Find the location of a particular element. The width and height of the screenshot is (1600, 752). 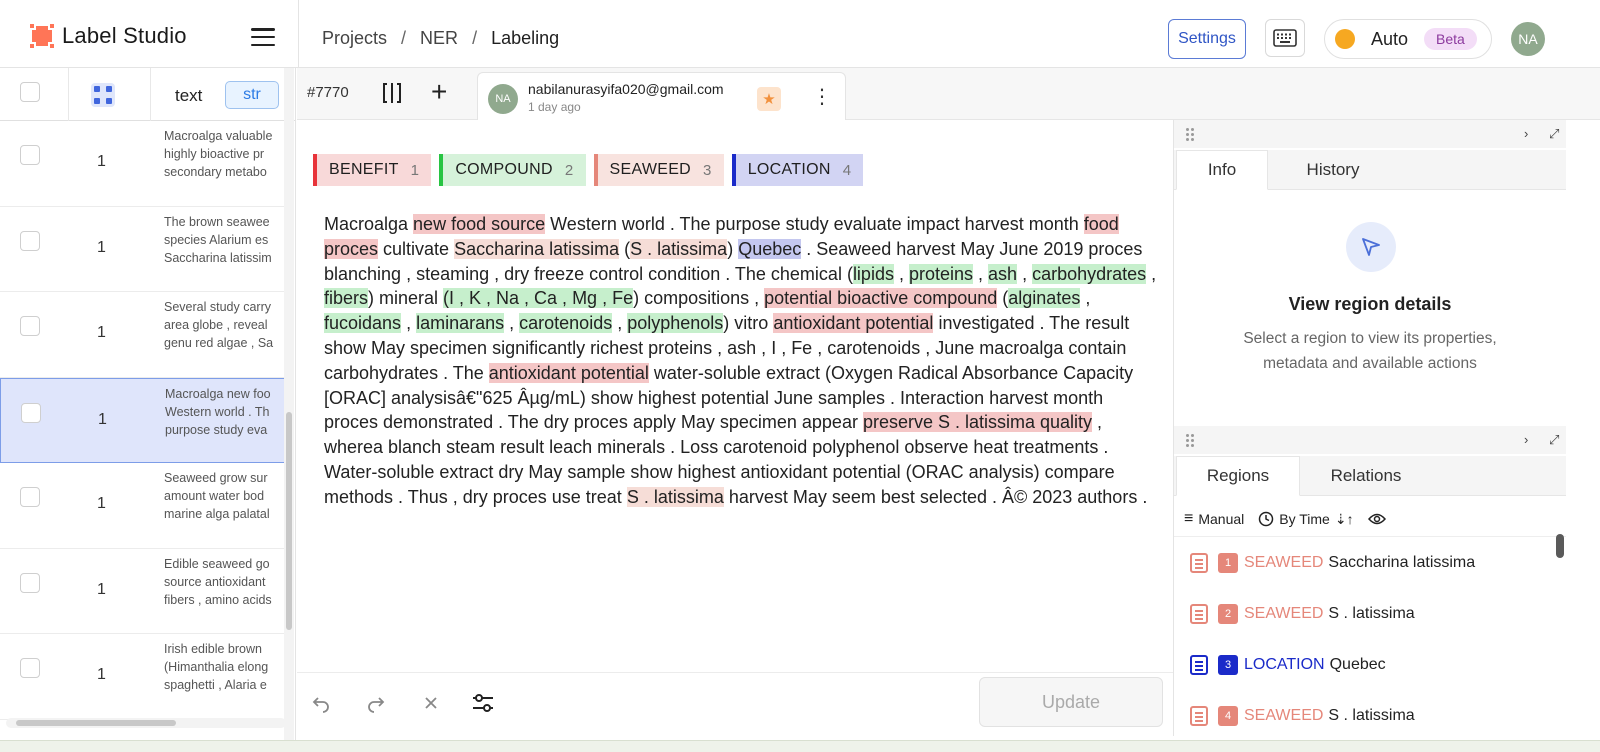

breadcrumb-ner: NER is located at coordinates (439, 38).